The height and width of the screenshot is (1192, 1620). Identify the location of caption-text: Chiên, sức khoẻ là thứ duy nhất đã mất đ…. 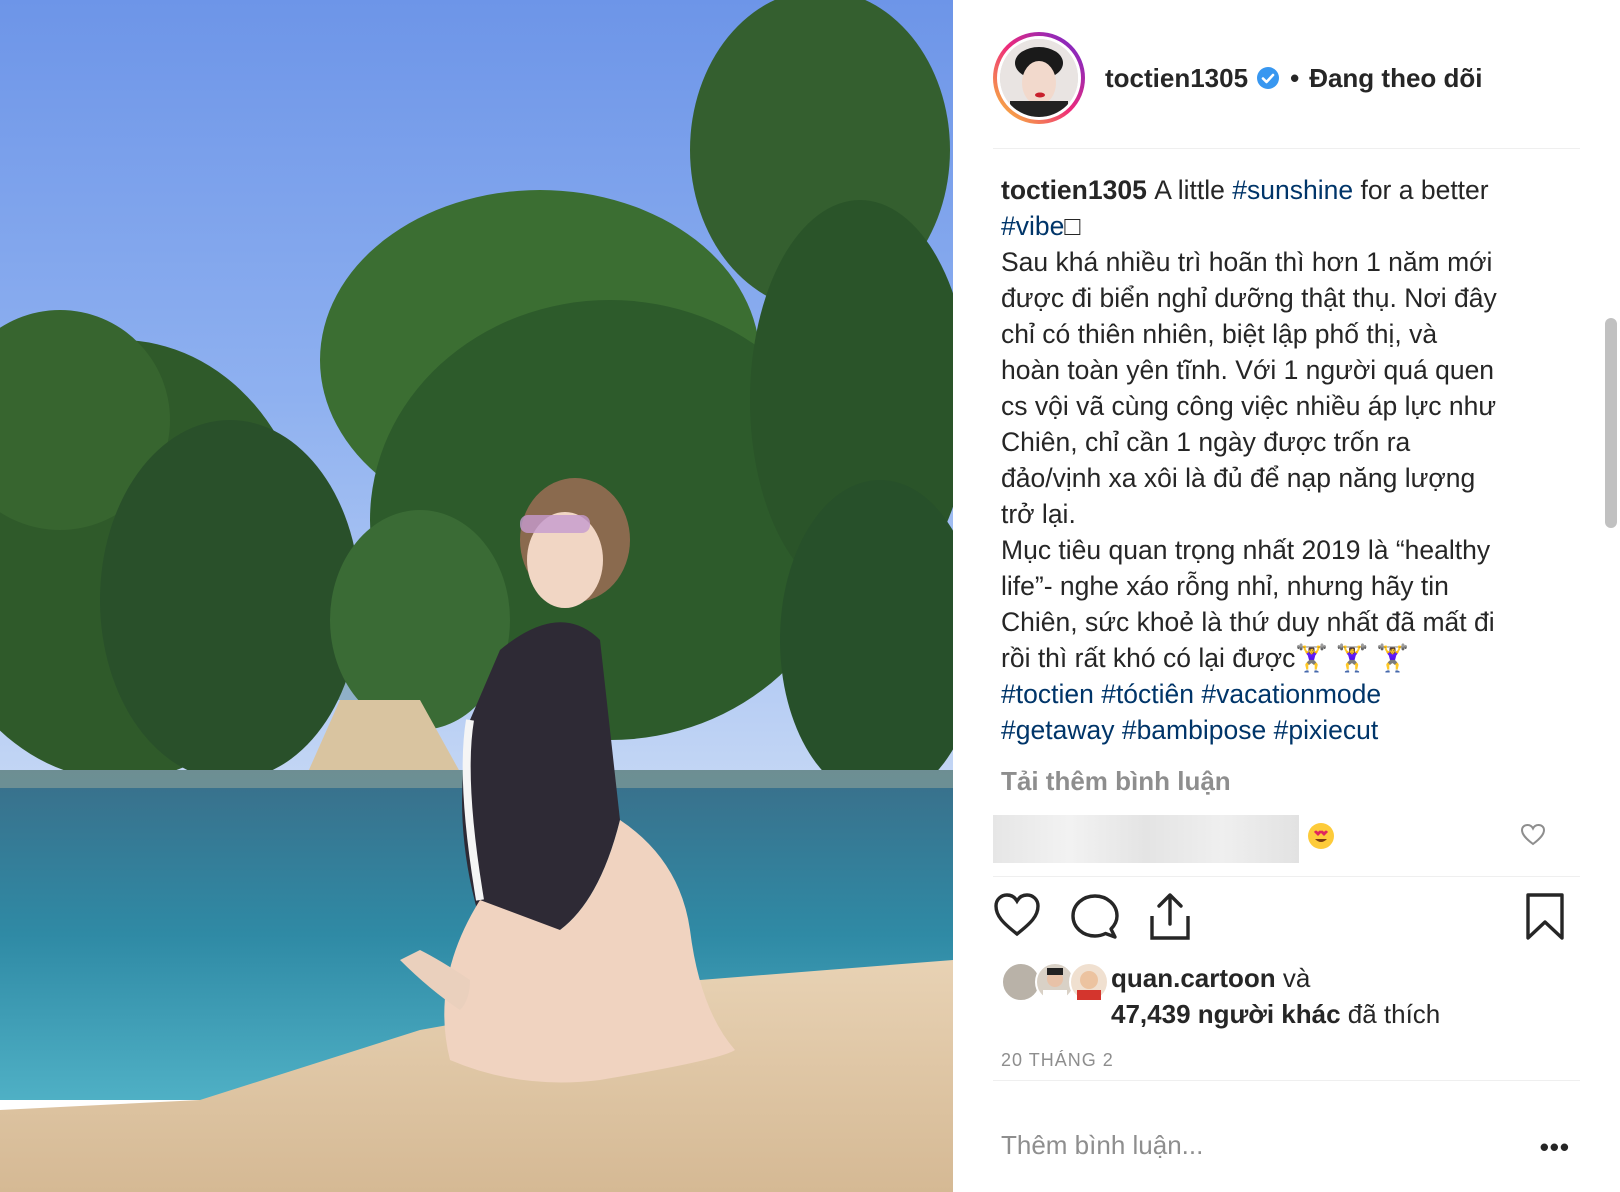
(1248, 622).